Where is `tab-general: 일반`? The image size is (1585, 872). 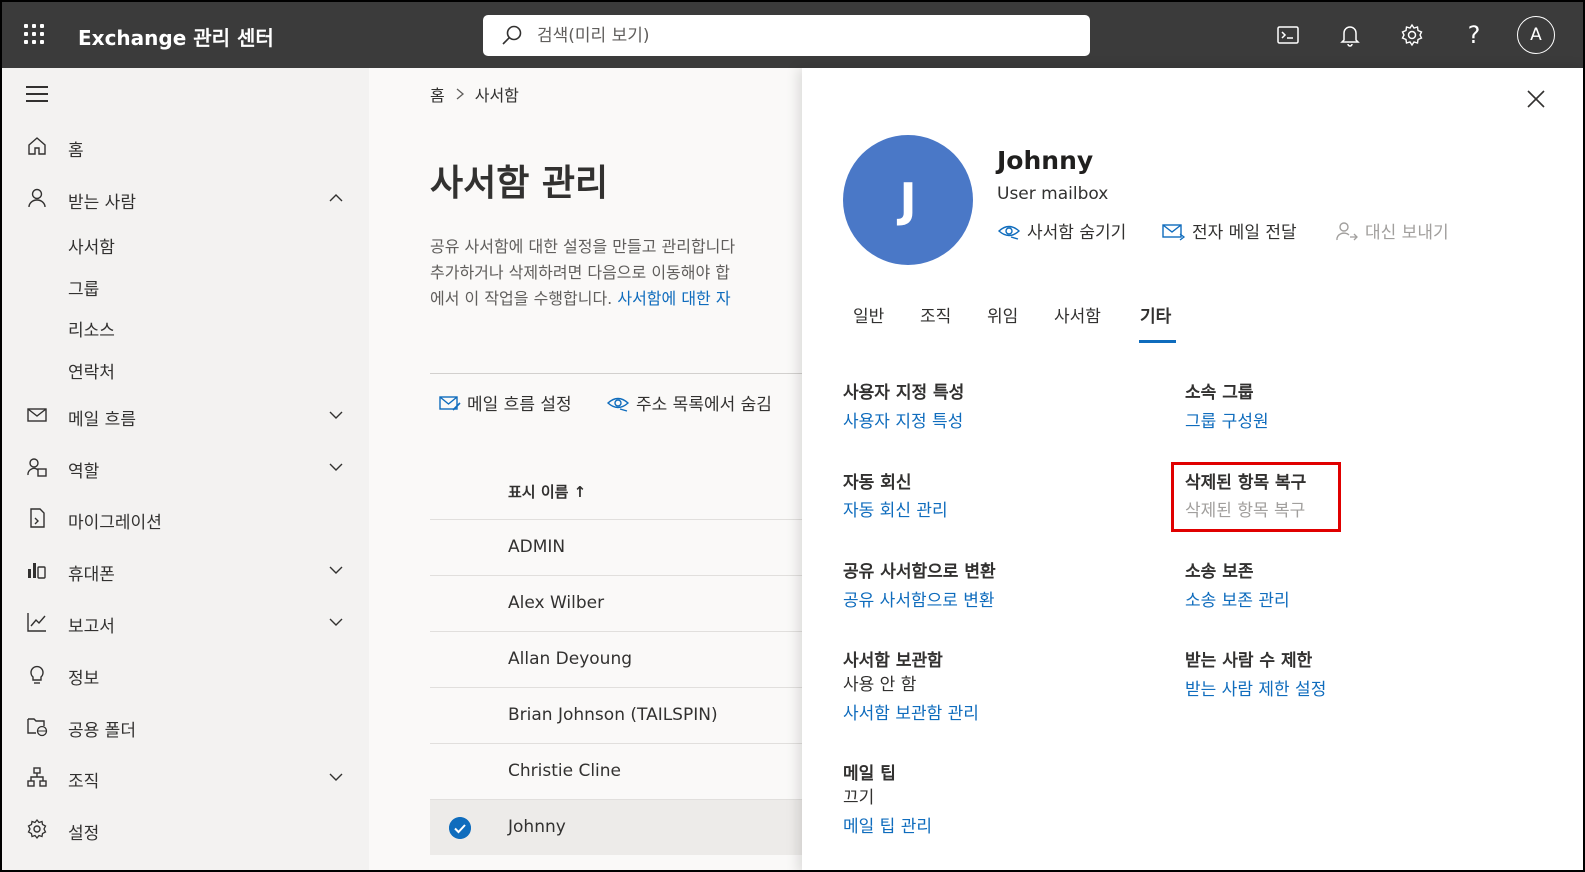 tab-general: 일반 is located at coordinates (868, 314).